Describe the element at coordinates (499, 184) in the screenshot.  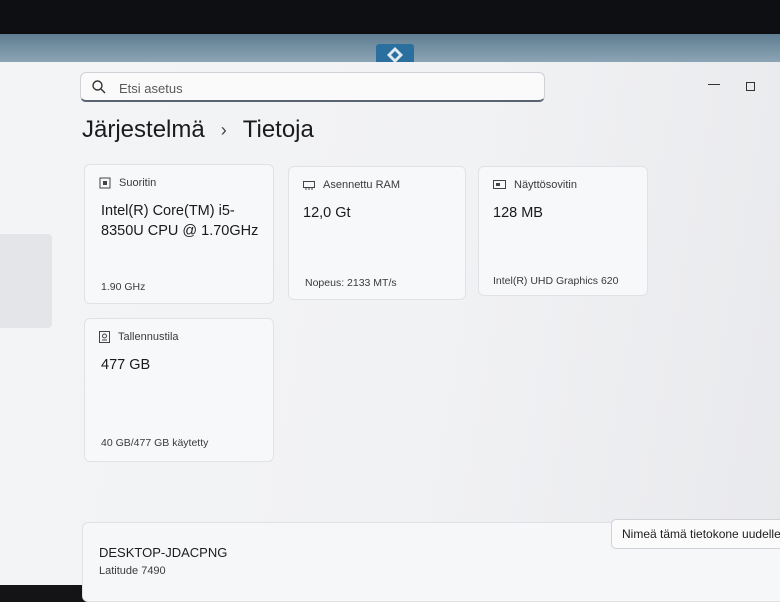
I see `display-adapter-icon` at that location.